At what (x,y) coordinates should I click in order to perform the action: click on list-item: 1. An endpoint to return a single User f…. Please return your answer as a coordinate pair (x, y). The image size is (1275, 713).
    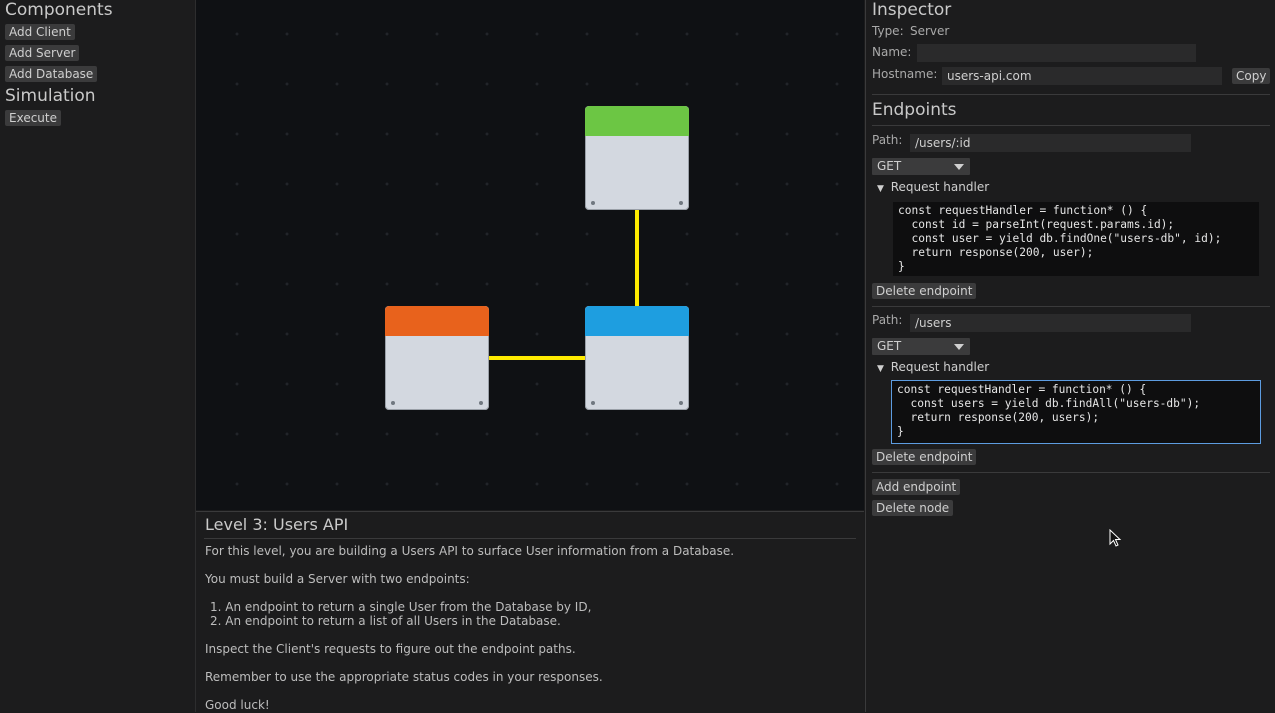
    Looking at the image, I should click on (401, 607).